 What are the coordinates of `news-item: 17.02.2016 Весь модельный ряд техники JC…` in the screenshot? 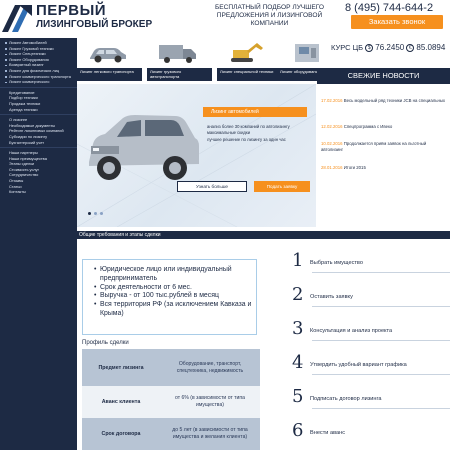 It's located at (384, 101).